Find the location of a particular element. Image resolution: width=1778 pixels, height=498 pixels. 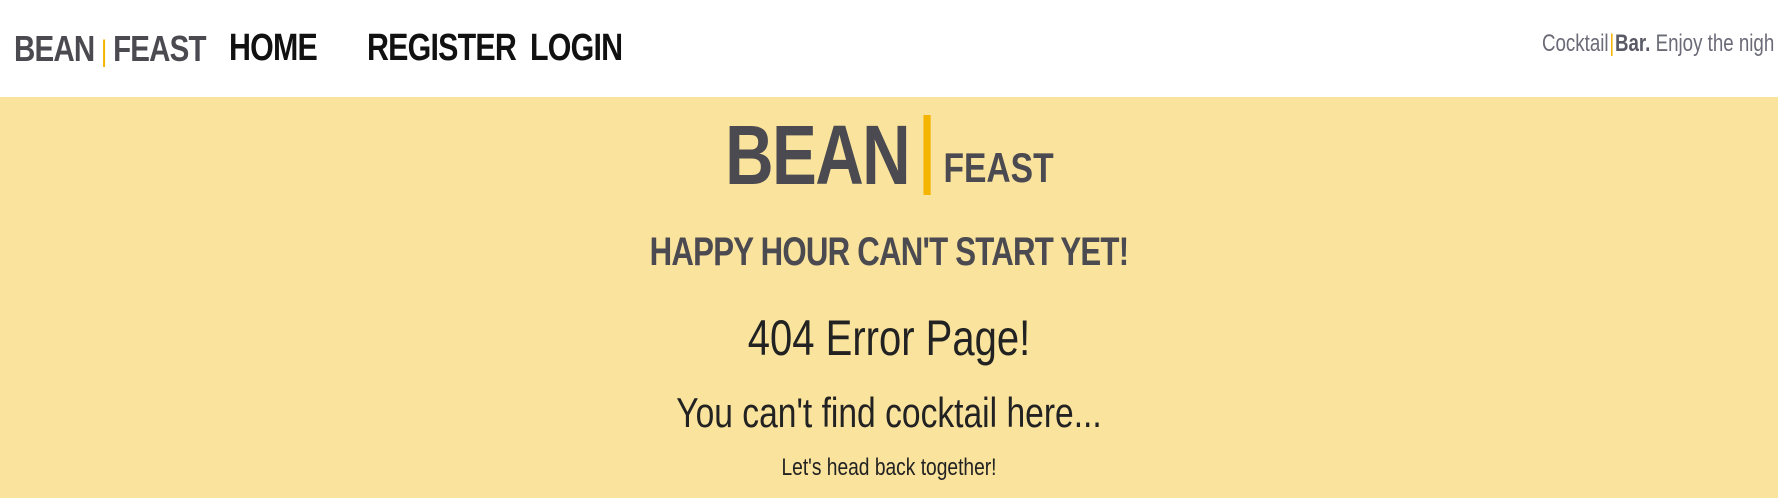

tagline: Cocktail|Bar. Enjoy the nigh is located at coordinates (1658, 44).